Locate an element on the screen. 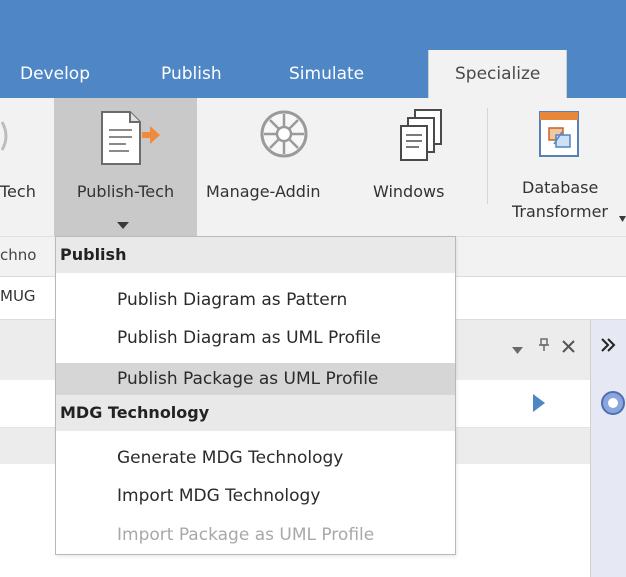  menu-item-publish-diagram-as-uml-profile: Publish Diagram as UML Profile is located at coordinates (255, 338).